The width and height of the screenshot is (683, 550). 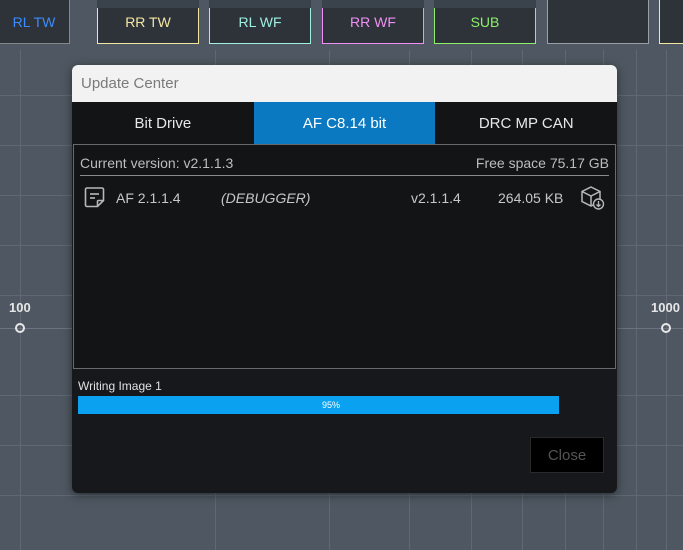 I want to click on channel-button-partial, so click(x=671, y=22).